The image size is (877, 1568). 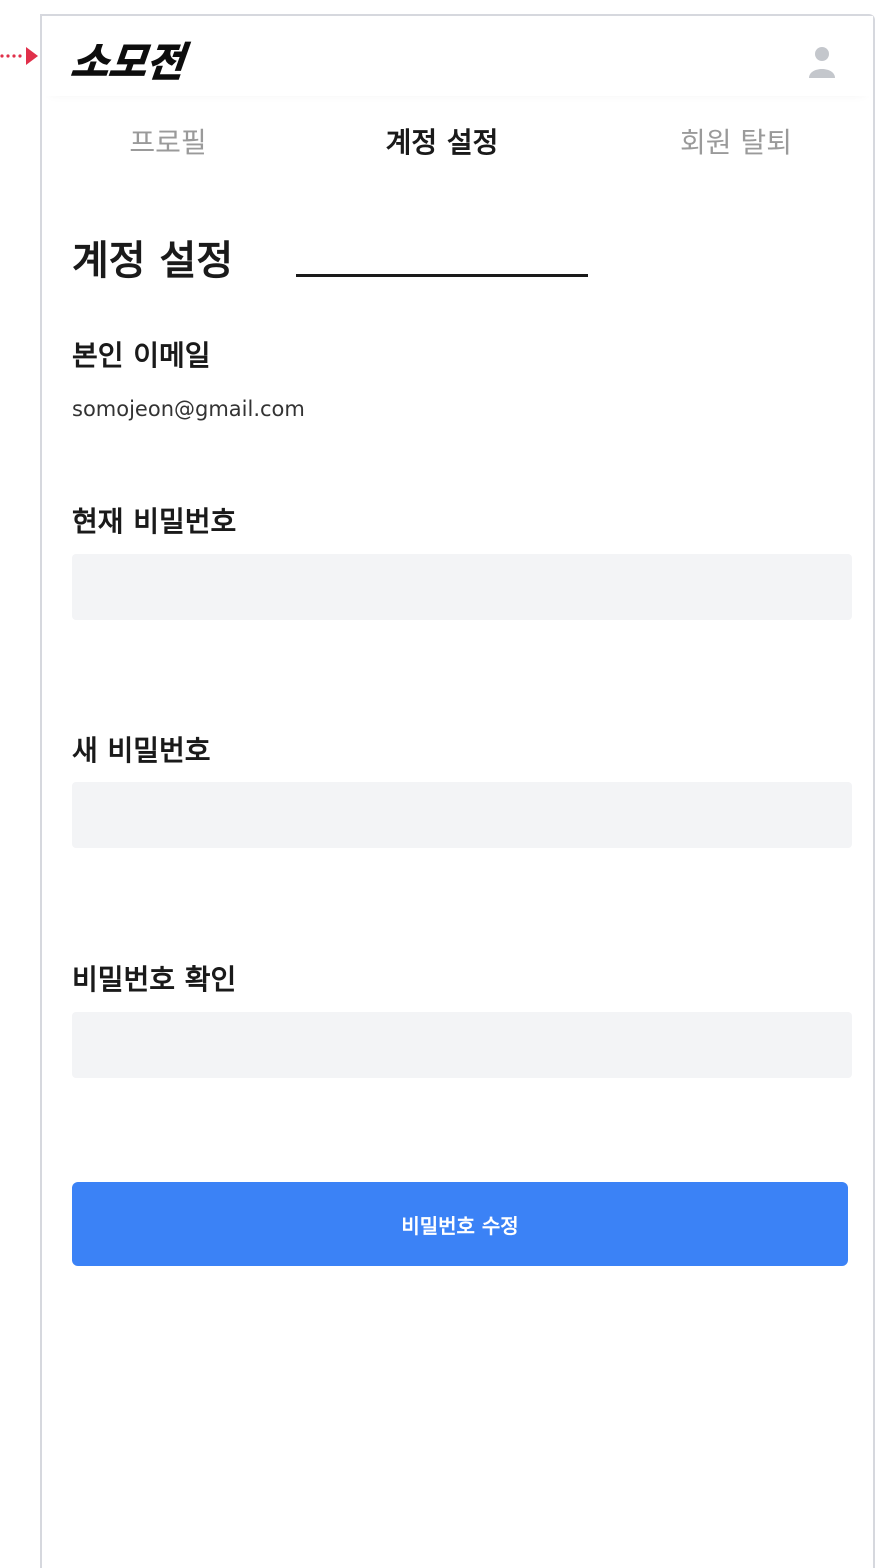 What do you see at coordinates (168, 150) in the screenshot?
I see `tab-profile: 프로필` at bounding box center [168, 150].